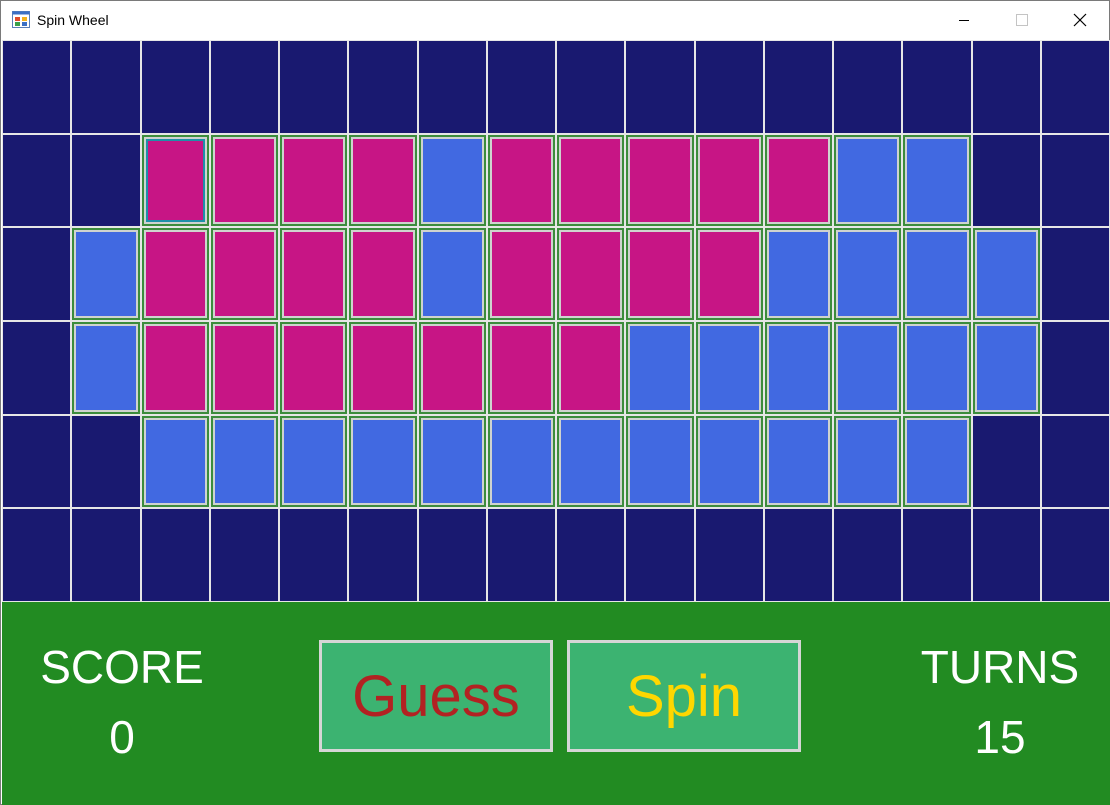 The image size is (1110, 805). Describe the element at coordinates (684, 696) in the screenshot. I see `spin-button: Spin` at that location.